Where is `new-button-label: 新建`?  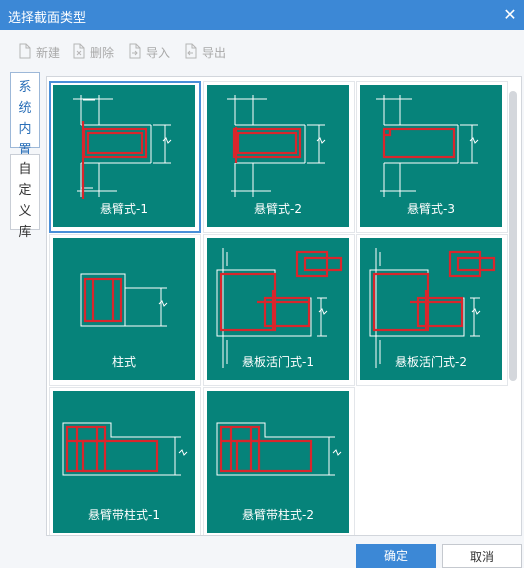 new-button-label: 新建 is located at coordinates (48, 53).